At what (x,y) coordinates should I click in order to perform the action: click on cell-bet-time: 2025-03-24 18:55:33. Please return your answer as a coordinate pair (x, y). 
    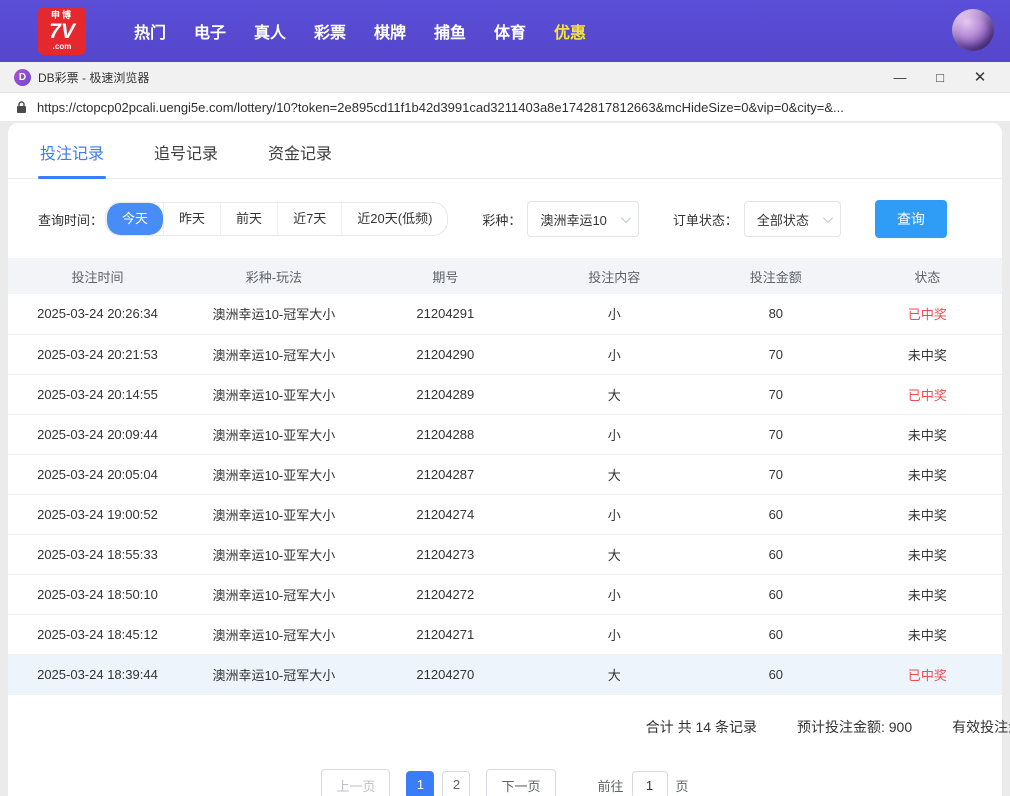
    Looking at the image, I should click on (97, 554).